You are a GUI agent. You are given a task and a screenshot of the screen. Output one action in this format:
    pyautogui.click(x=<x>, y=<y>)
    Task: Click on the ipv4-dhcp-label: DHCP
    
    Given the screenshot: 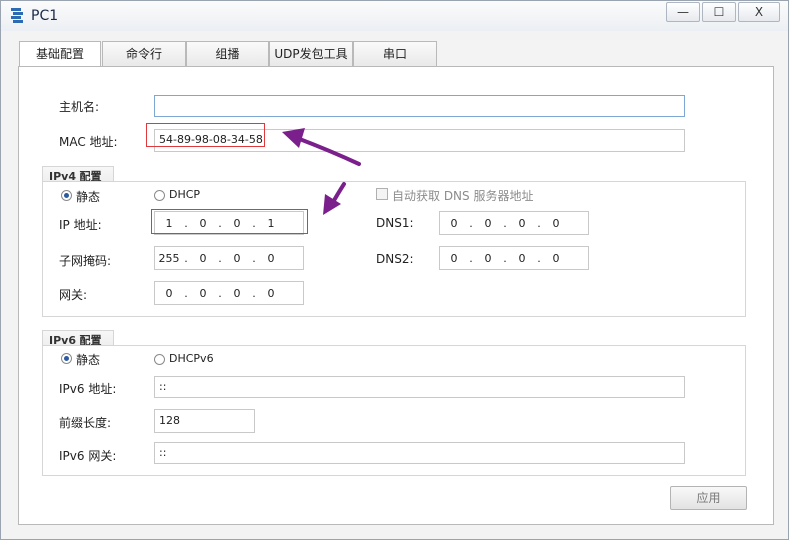 What is the action you would take?
    pyautogui.click(x=185, y=194)
    